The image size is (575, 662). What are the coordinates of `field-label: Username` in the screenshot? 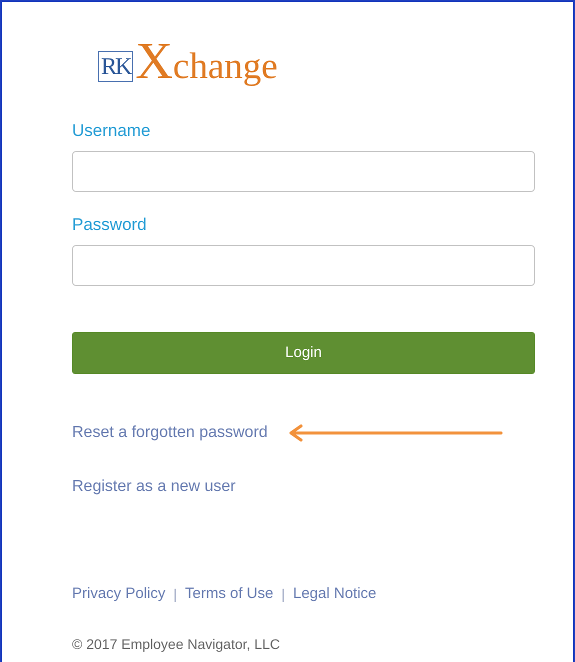 It's located at (112, 131).